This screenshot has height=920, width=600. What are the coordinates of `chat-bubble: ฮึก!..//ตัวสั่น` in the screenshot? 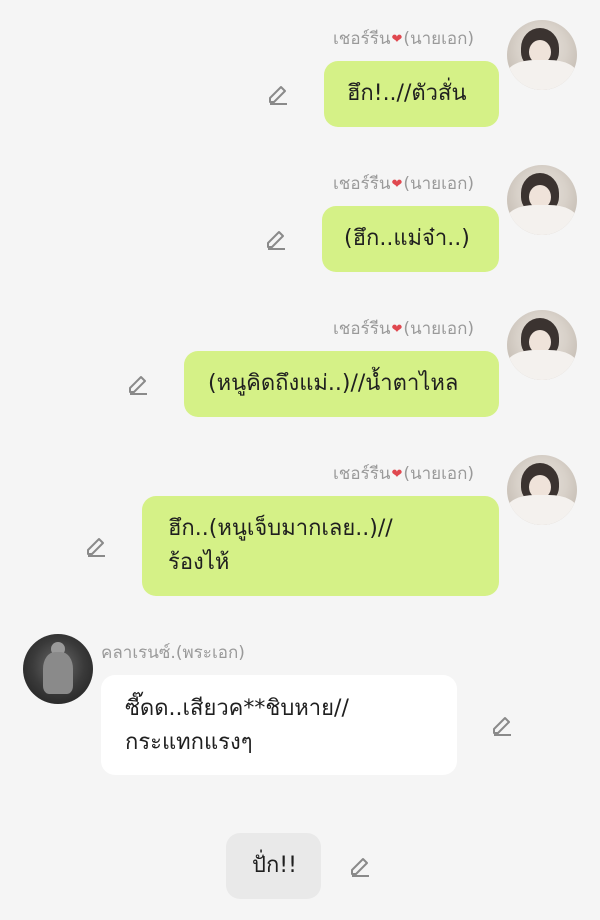 It's located at (411, 94).